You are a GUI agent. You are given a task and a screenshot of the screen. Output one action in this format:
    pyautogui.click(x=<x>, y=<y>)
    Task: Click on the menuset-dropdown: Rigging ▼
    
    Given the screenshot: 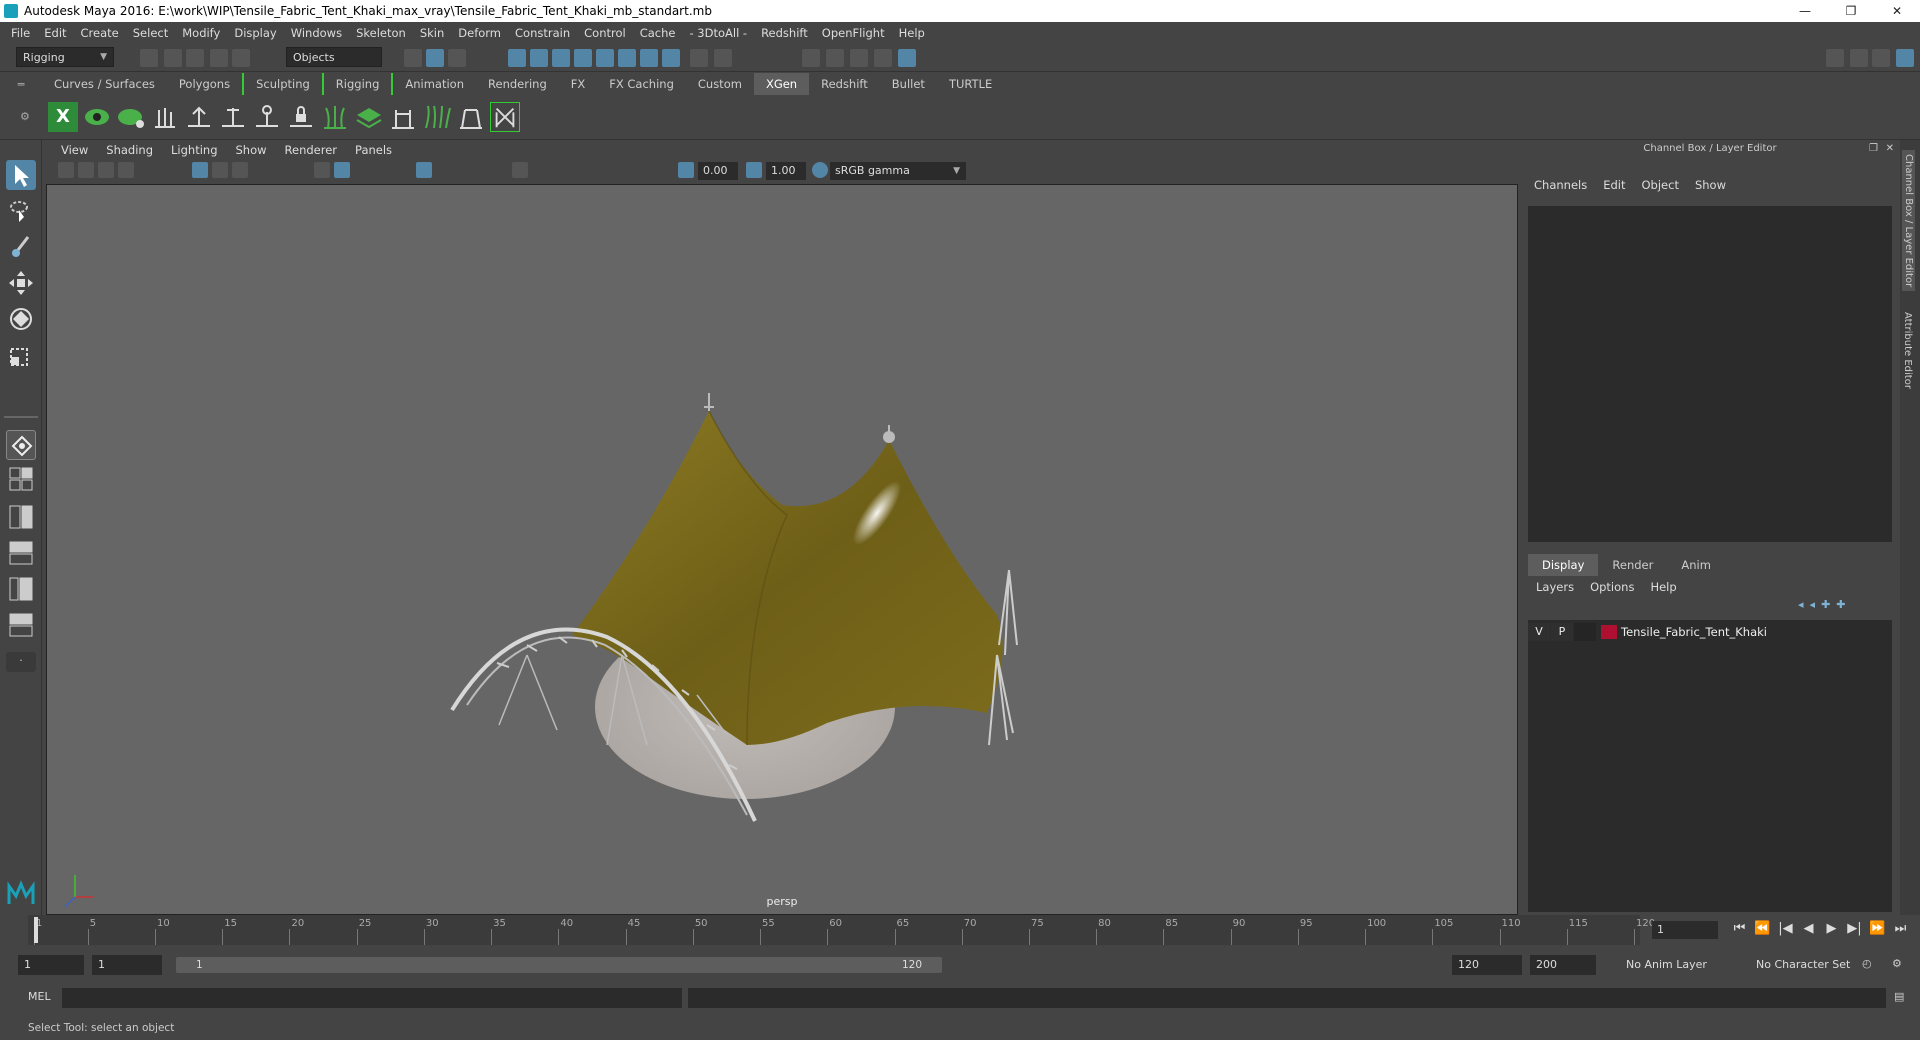 What is the action you would take?
    pyautogui.click(x=65, y=57)
    